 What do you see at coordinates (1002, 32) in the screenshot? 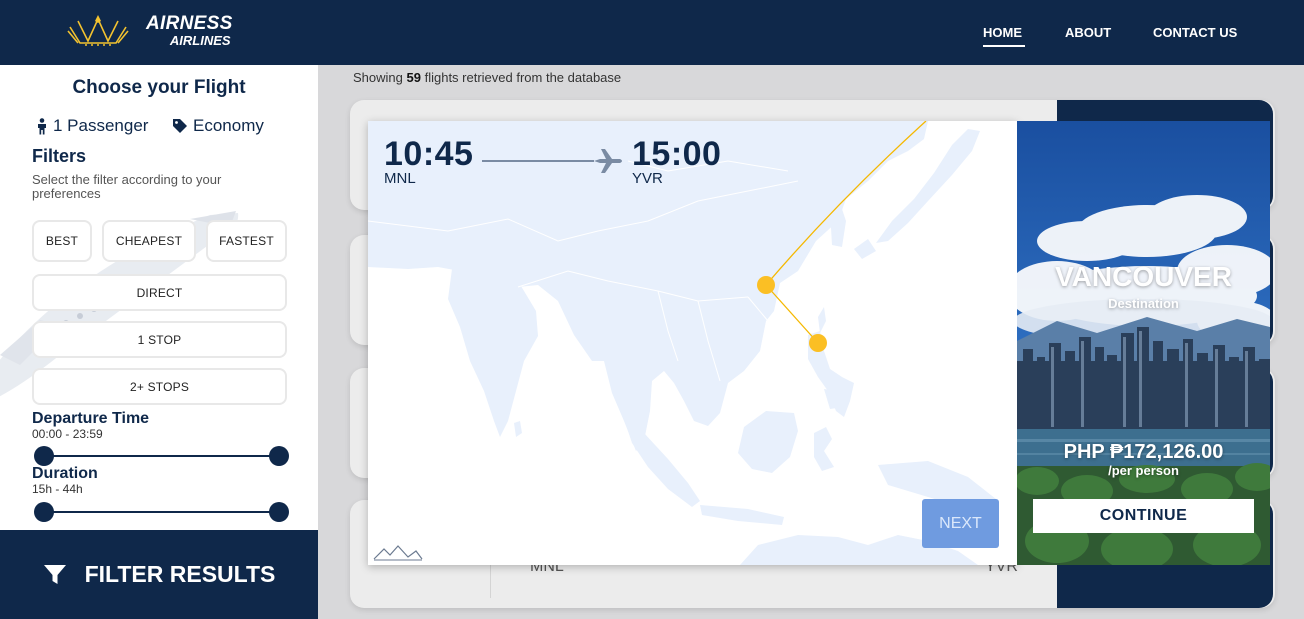
I see `nav-home-link: HOME` at bounding box center [1002, 32].